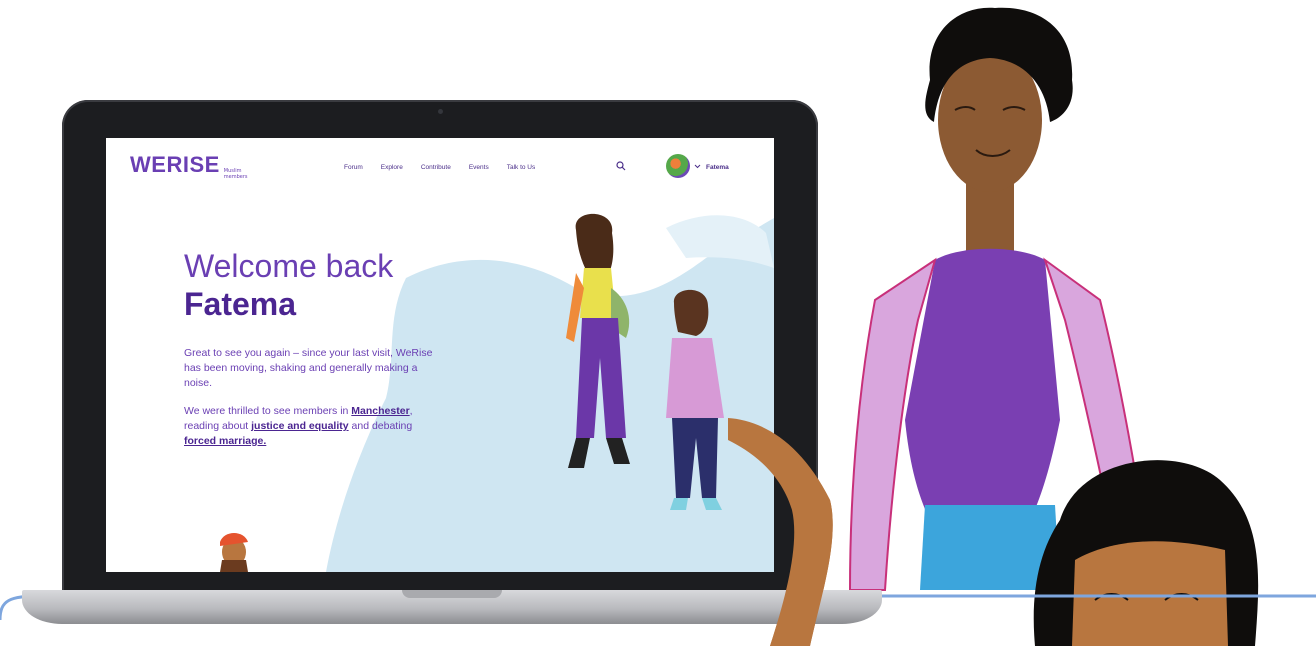 This screenshot has width=1316, height=646. I want to click on foreground-illustration, so click(780, 532).